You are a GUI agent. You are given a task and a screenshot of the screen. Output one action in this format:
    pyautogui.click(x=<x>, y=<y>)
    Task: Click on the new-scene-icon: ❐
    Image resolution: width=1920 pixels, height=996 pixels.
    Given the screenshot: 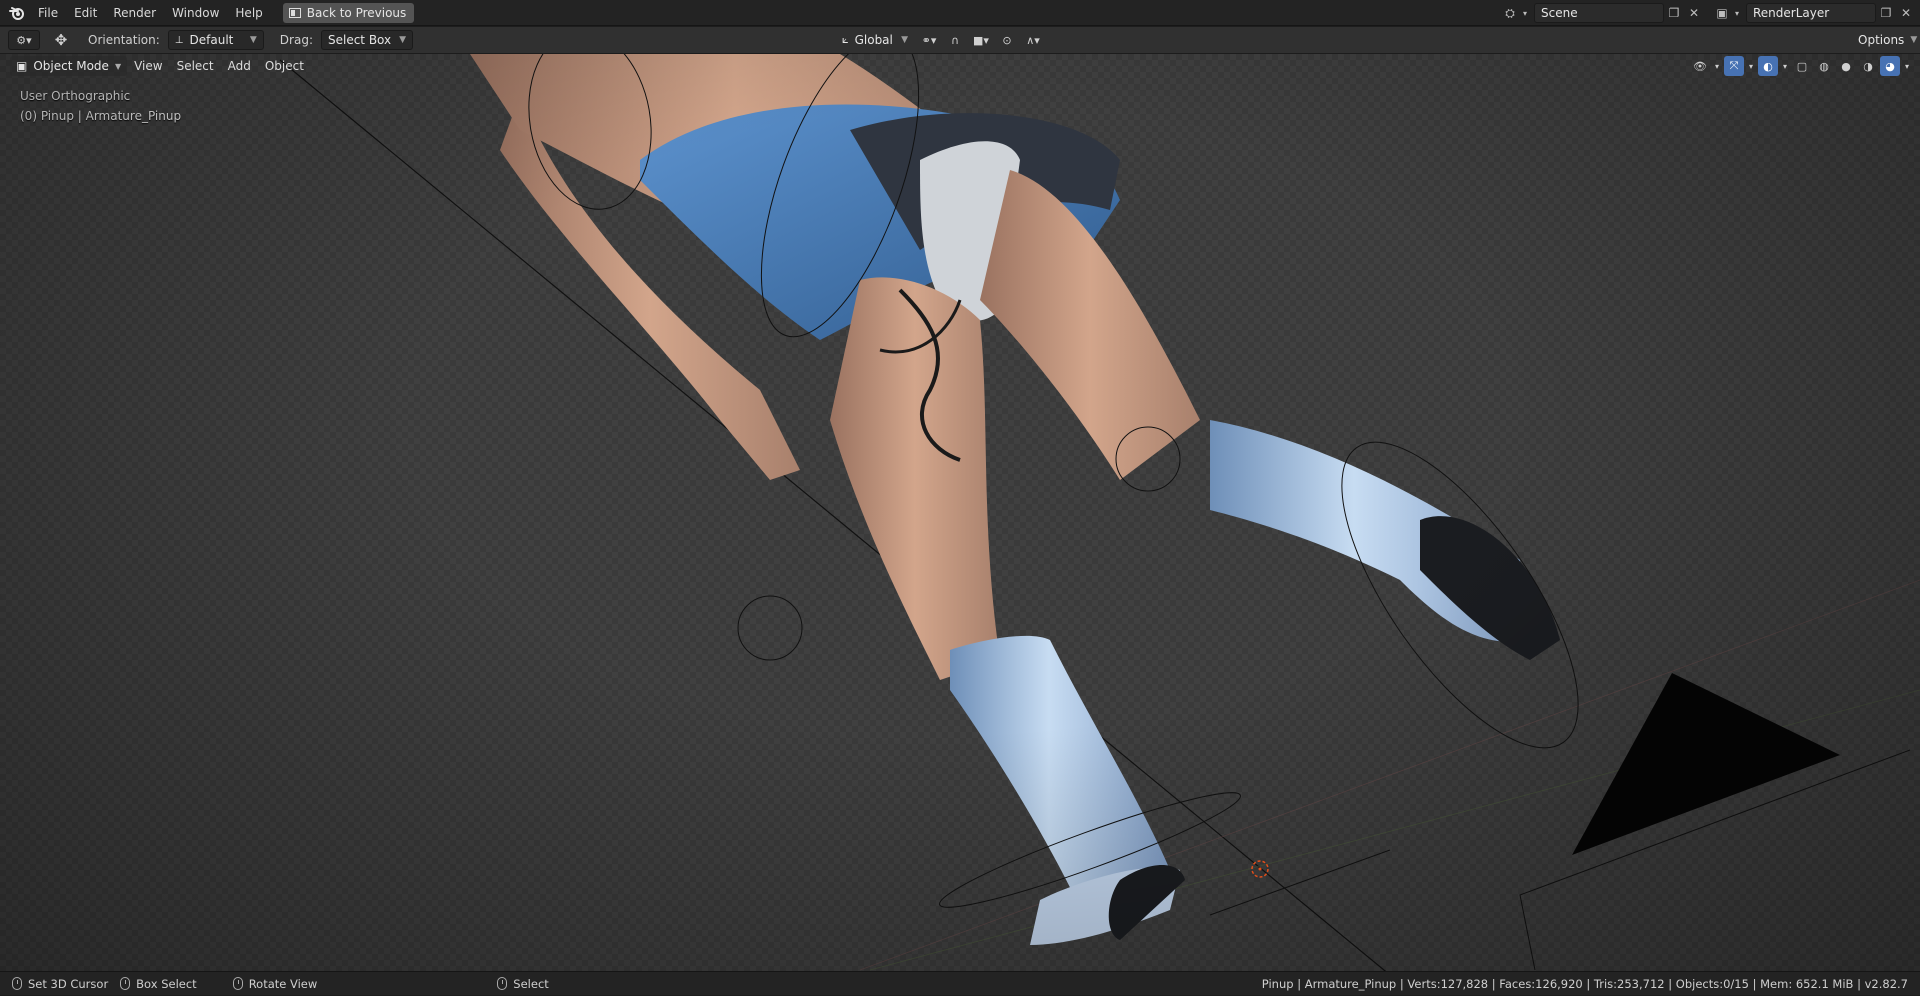 What is the action you would take?
    pyautogui.click(x=1674, y=13)
    